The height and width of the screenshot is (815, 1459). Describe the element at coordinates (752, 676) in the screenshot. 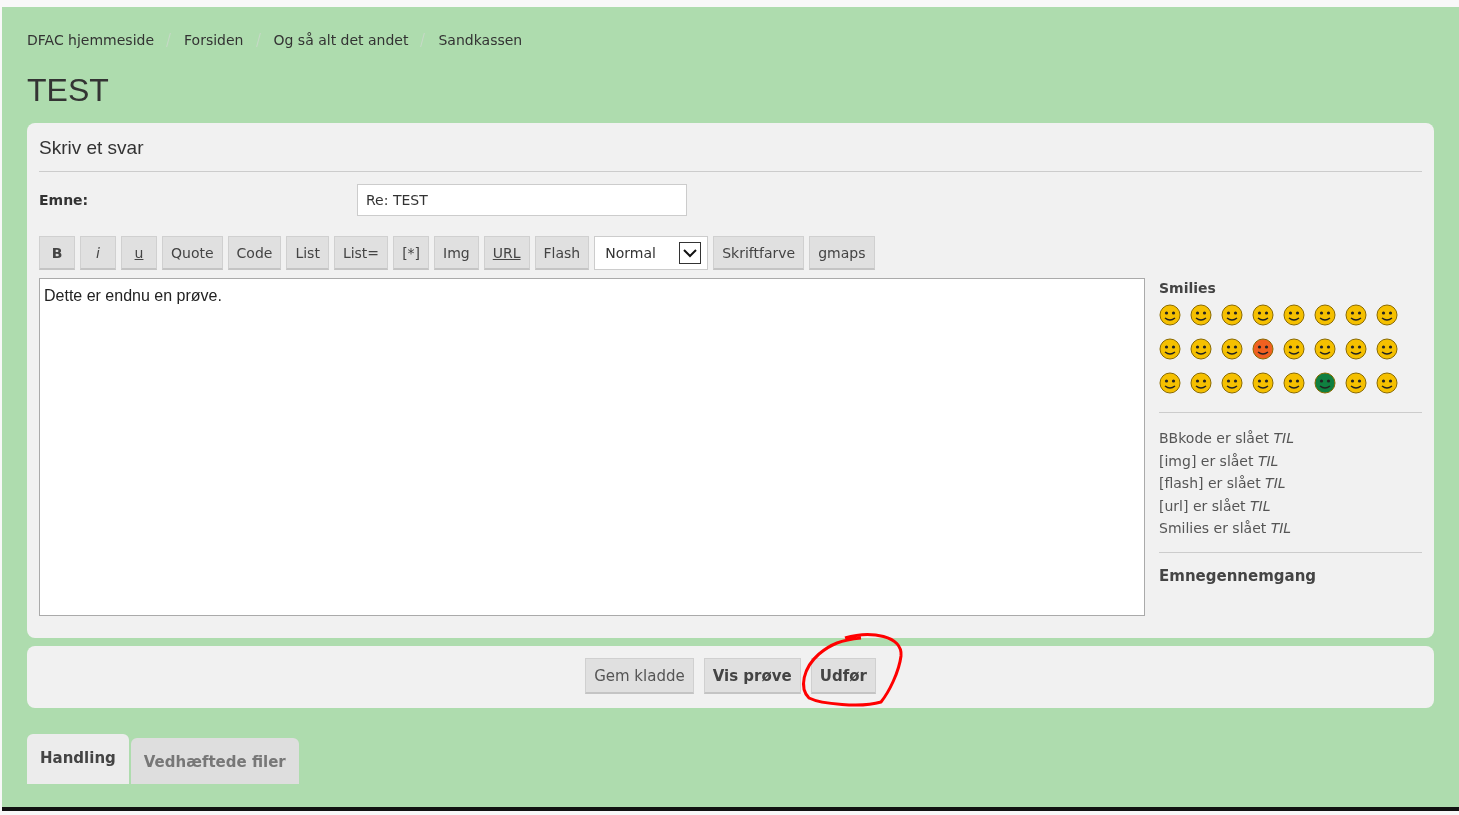

I see `action-button: Vis prøve` at that location.